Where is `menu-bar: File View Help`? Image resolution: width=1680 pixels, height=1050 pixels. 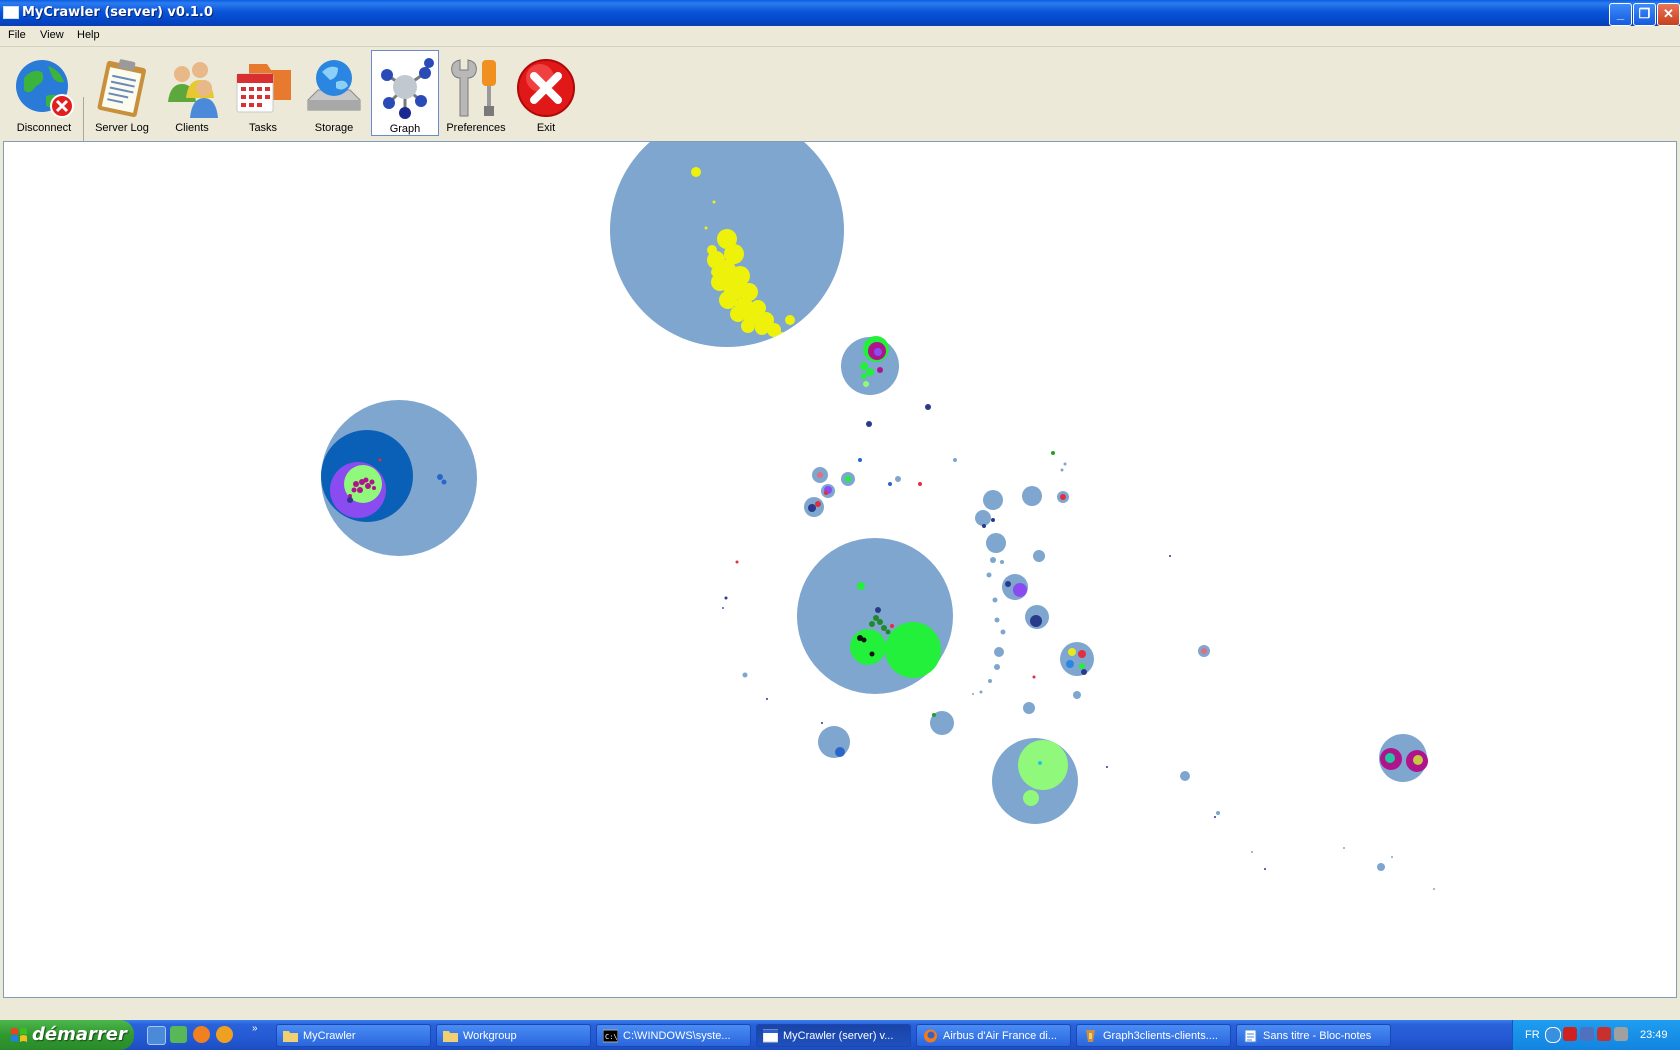 menu-bar: File View Help is located at coordinates (840, 36).